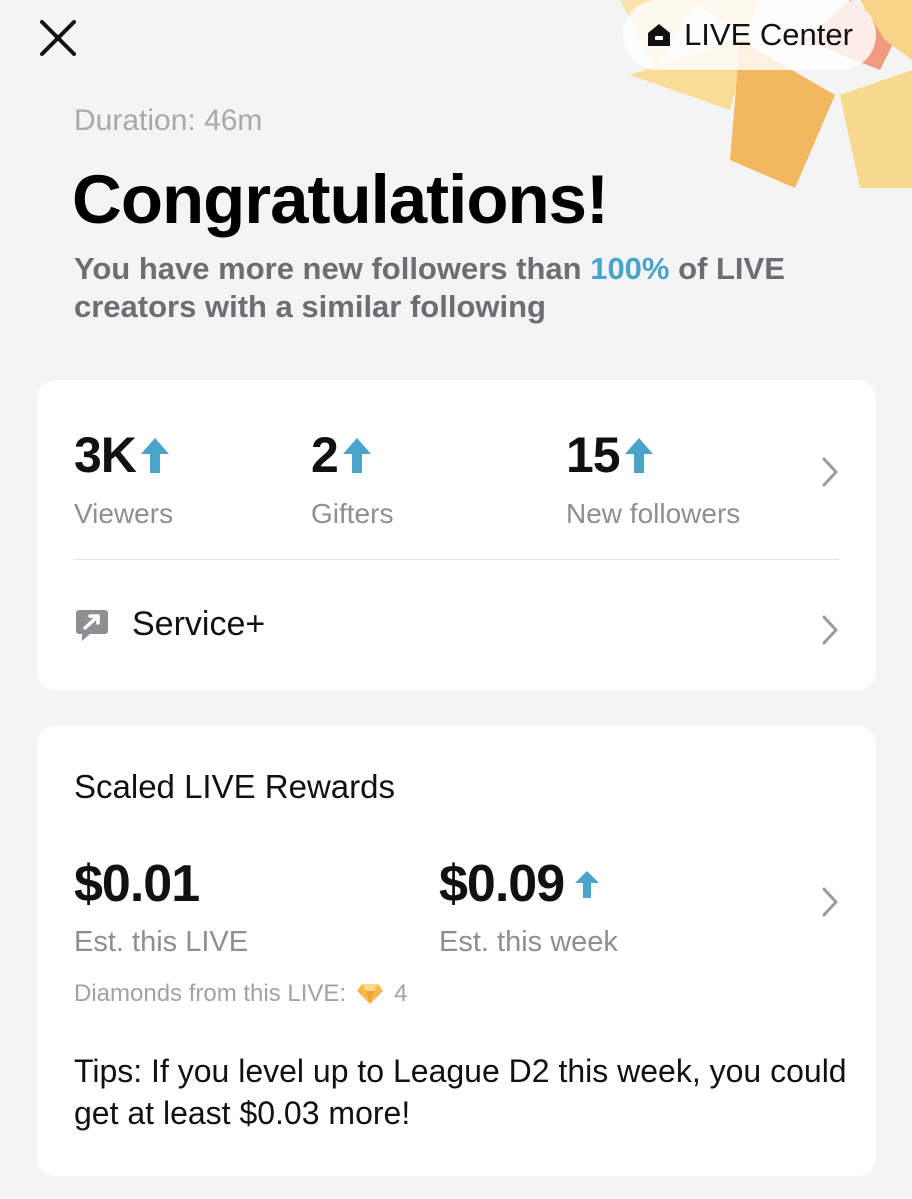 The image size is (912, 1199). I want to click on close-button, so click(58, 38).